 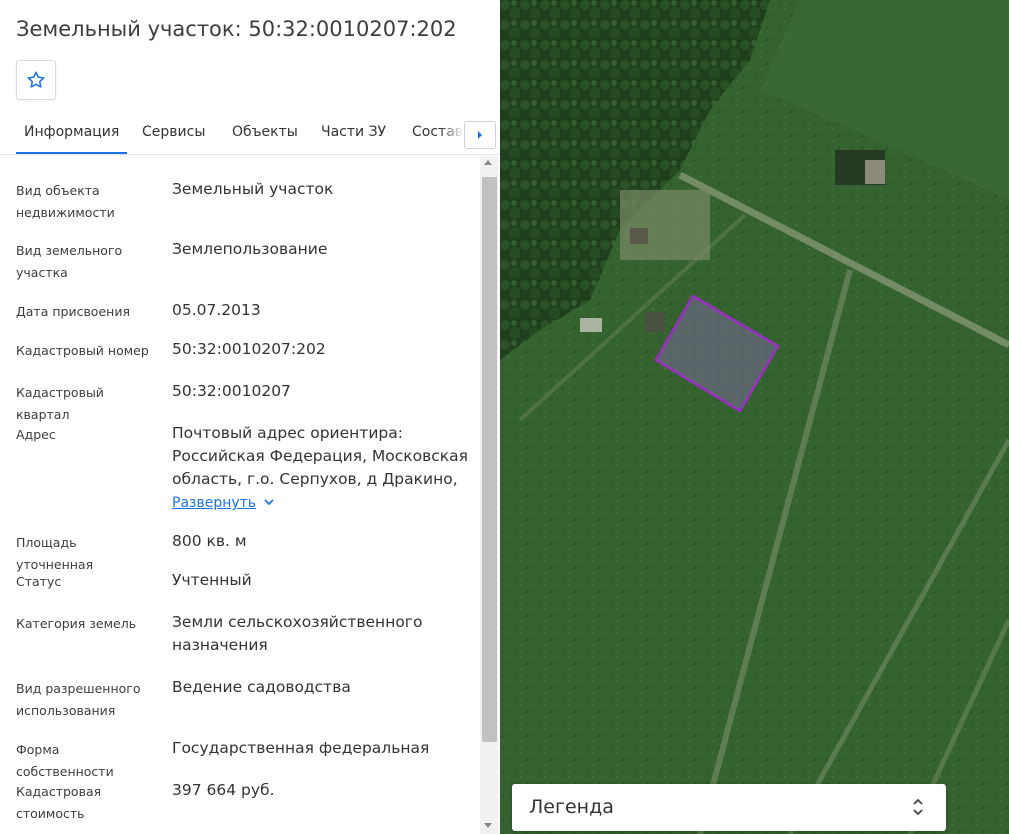 I want to click on field-value: Учтенный, so click(x=212, y=580).